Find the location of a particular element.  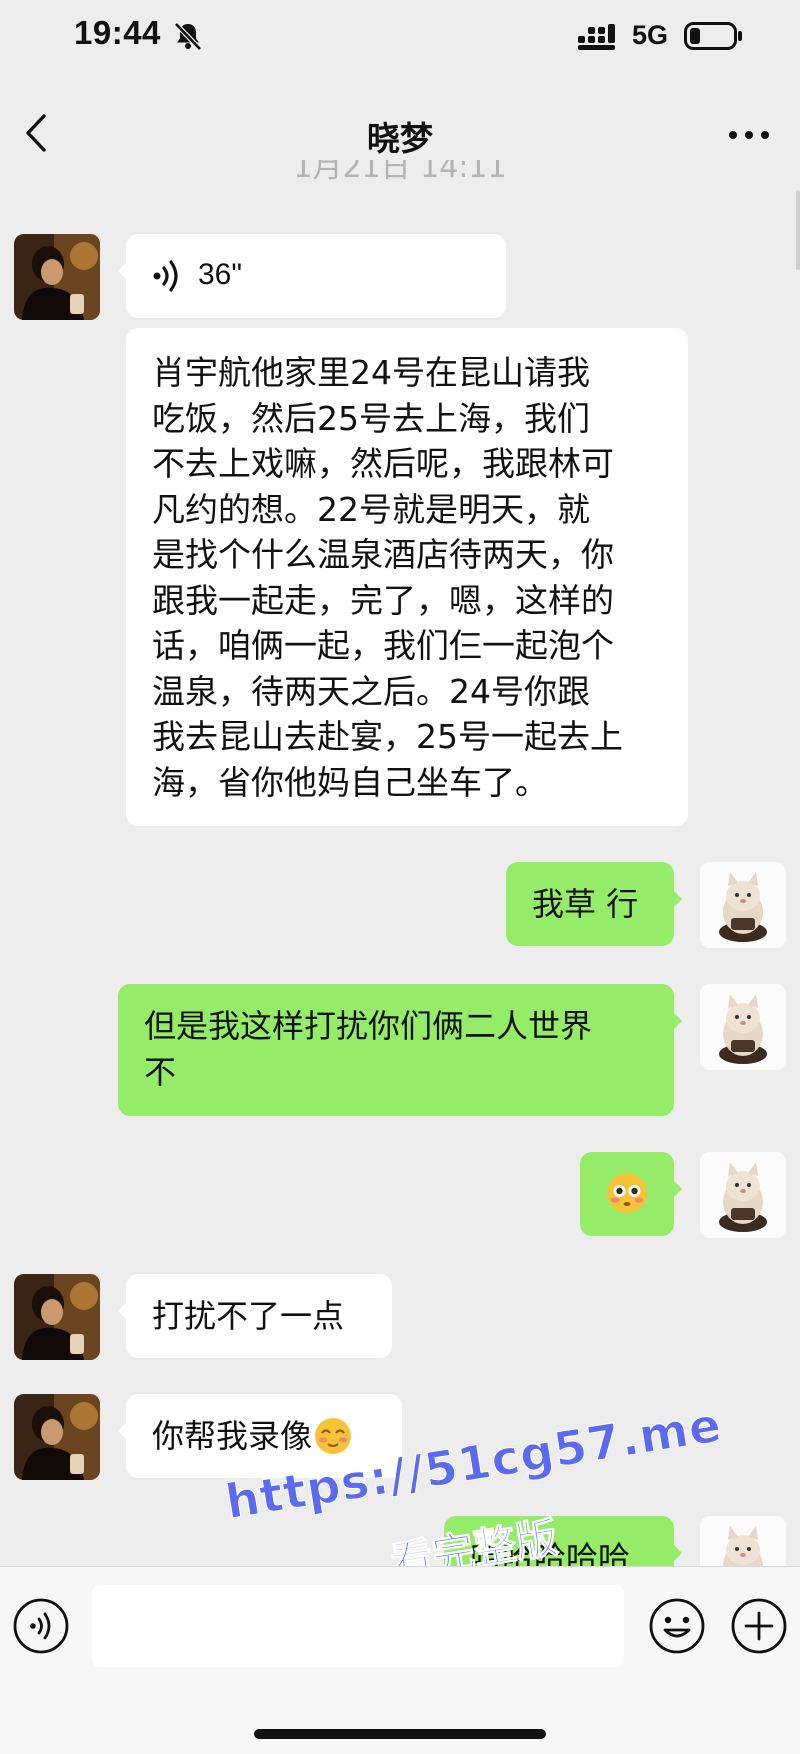

message-bubble-in: 打扰不了一点 is located at coordinates (255, 1316).